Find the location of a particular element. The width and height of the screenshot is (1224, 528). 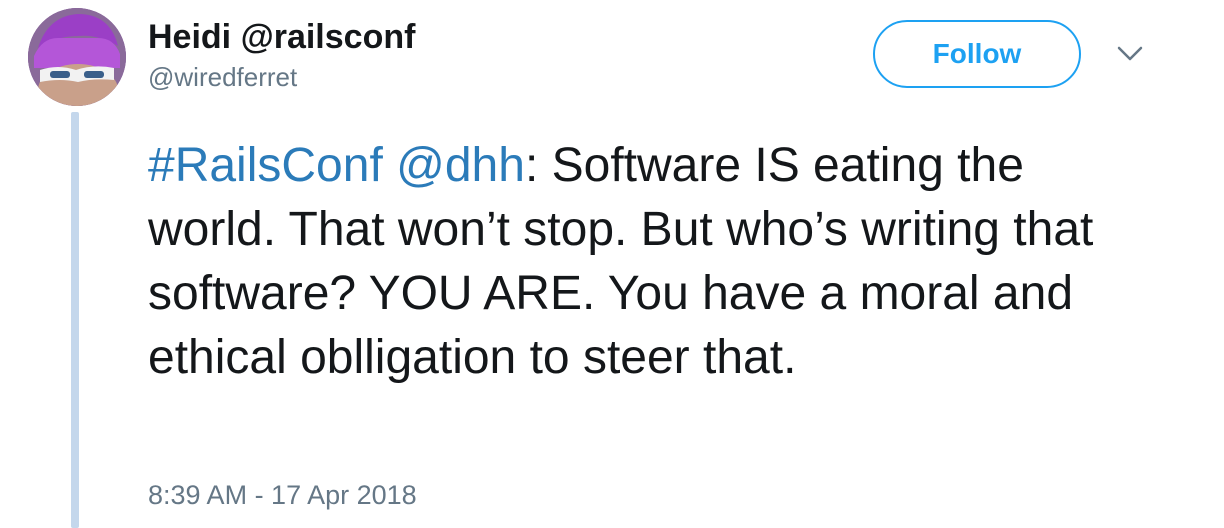

author-display-name: Heidi @railsconf is located at coordinates (281, 37).